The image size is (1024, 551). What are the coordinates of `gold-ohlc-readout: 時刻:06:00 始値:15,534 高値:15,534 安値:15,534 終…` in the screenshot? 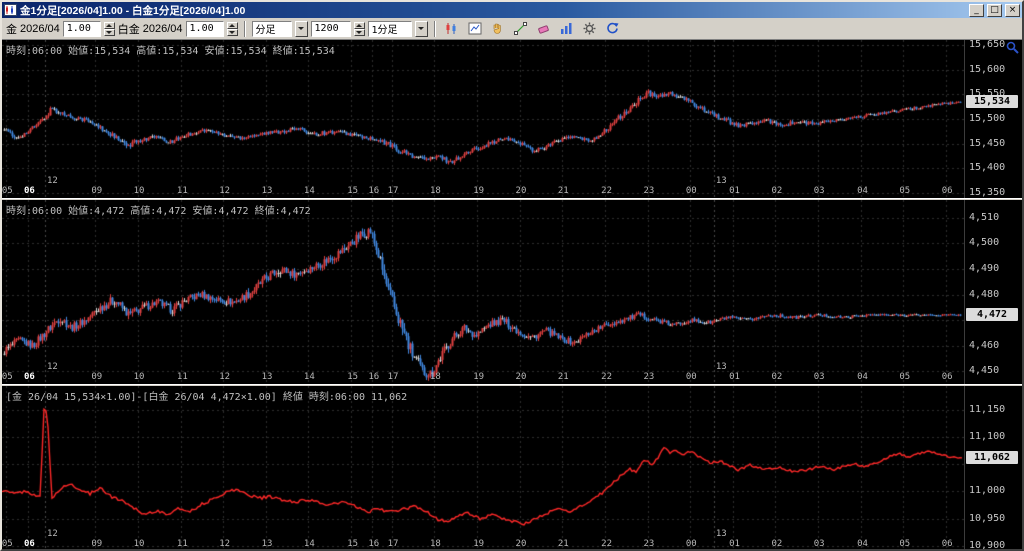 It's located at (170, 51).